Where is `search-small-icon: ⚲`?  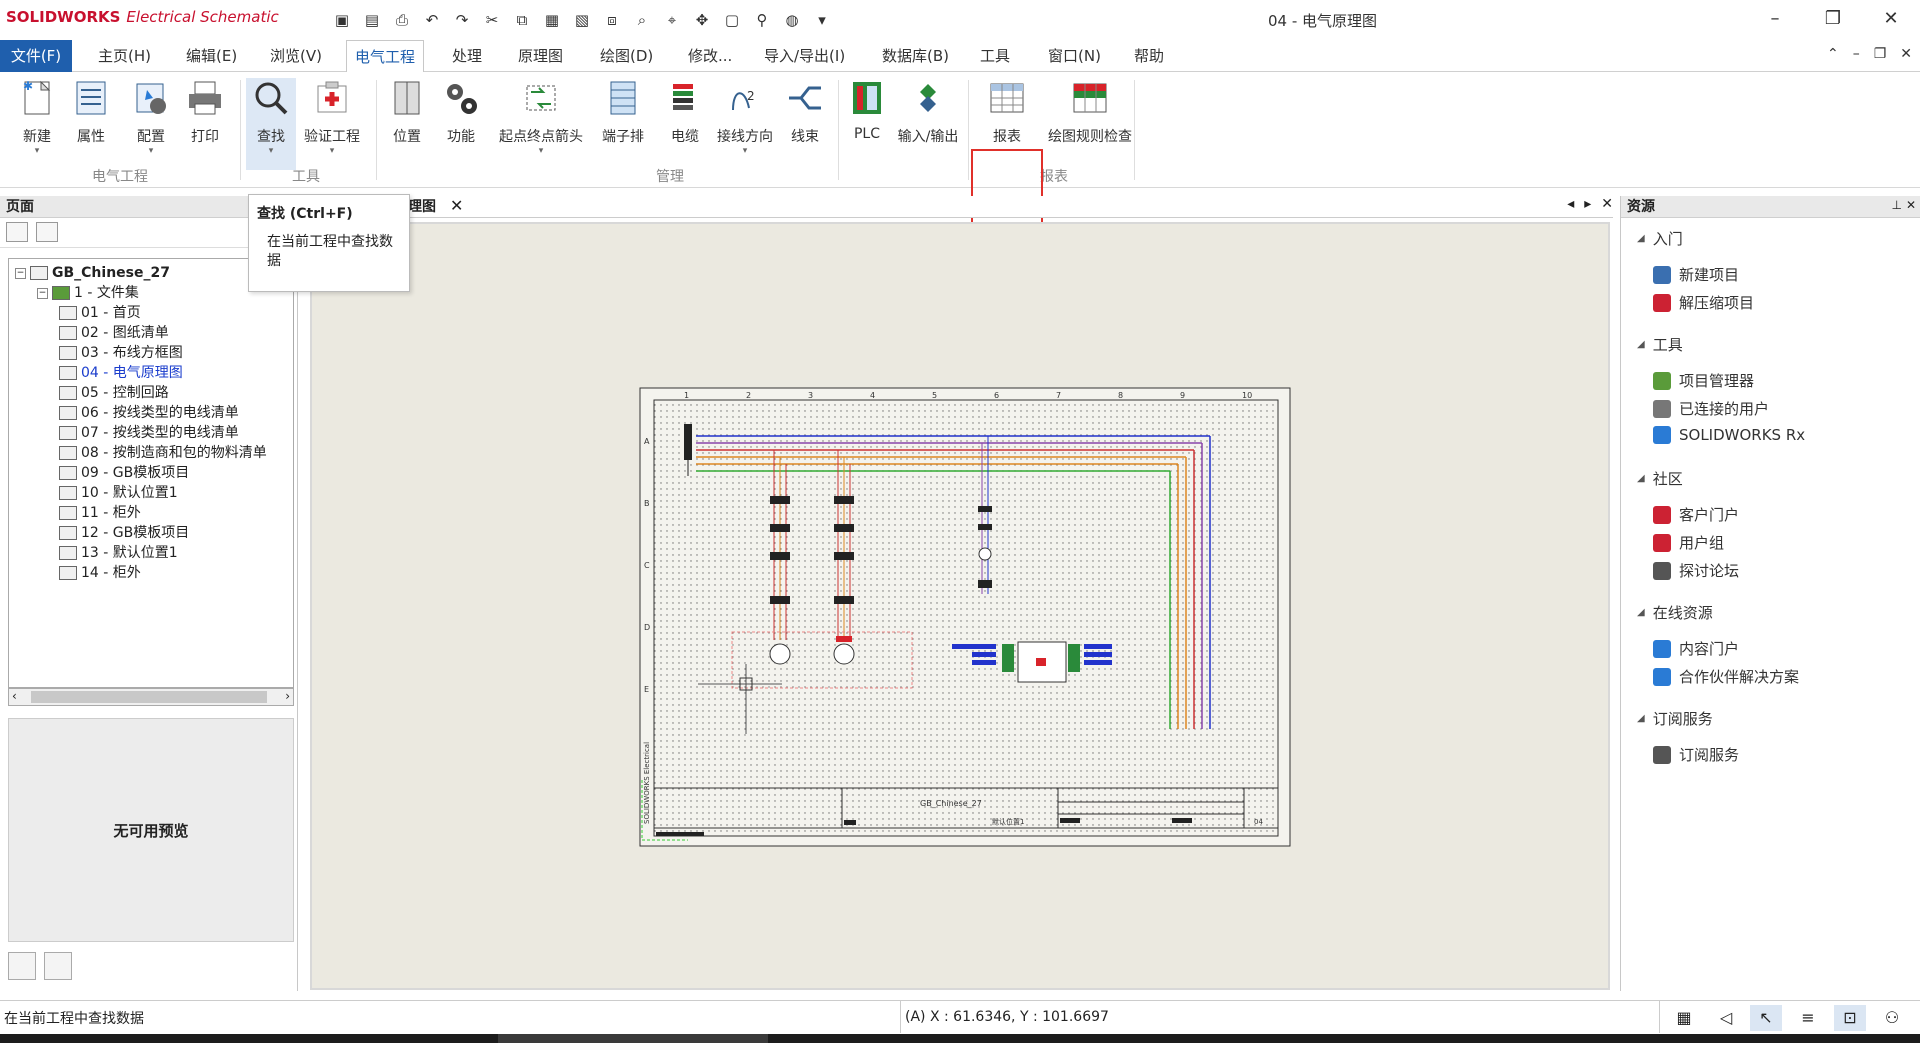 search-small-icon: ⚲ is located at coordinates (762, 20).